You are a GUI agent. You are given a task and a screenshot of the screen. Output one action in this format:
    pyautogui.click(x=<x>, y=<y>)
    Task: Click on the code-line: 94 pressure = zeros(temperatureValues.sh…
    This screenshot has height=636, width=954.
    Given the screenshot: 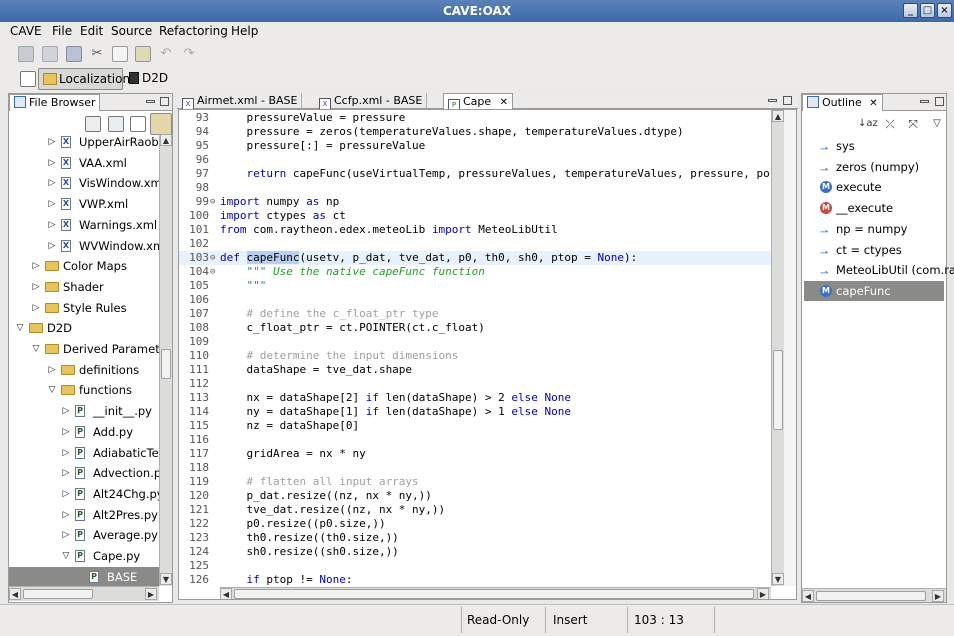 What is the action you would take?
    pyautogui.click(x=475, y=132)
    